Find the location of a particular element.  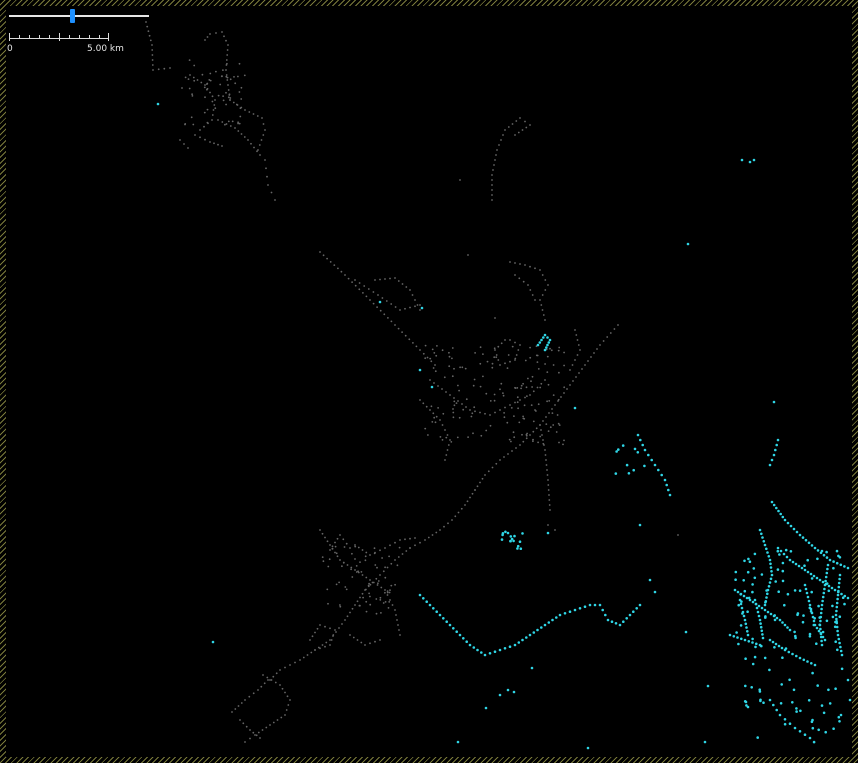

zoom-slider-track is located at coordinates (79, 16).